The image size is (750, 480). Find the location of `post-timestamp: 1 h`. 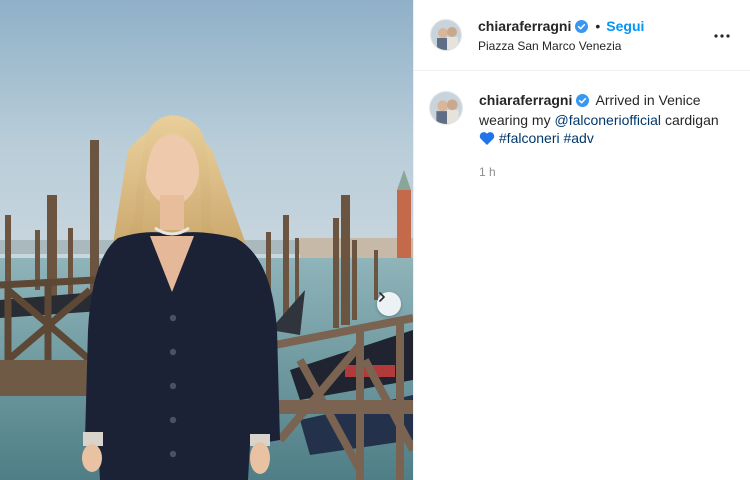

post-timestamp: 1 h is located at coordinates (606, 172).